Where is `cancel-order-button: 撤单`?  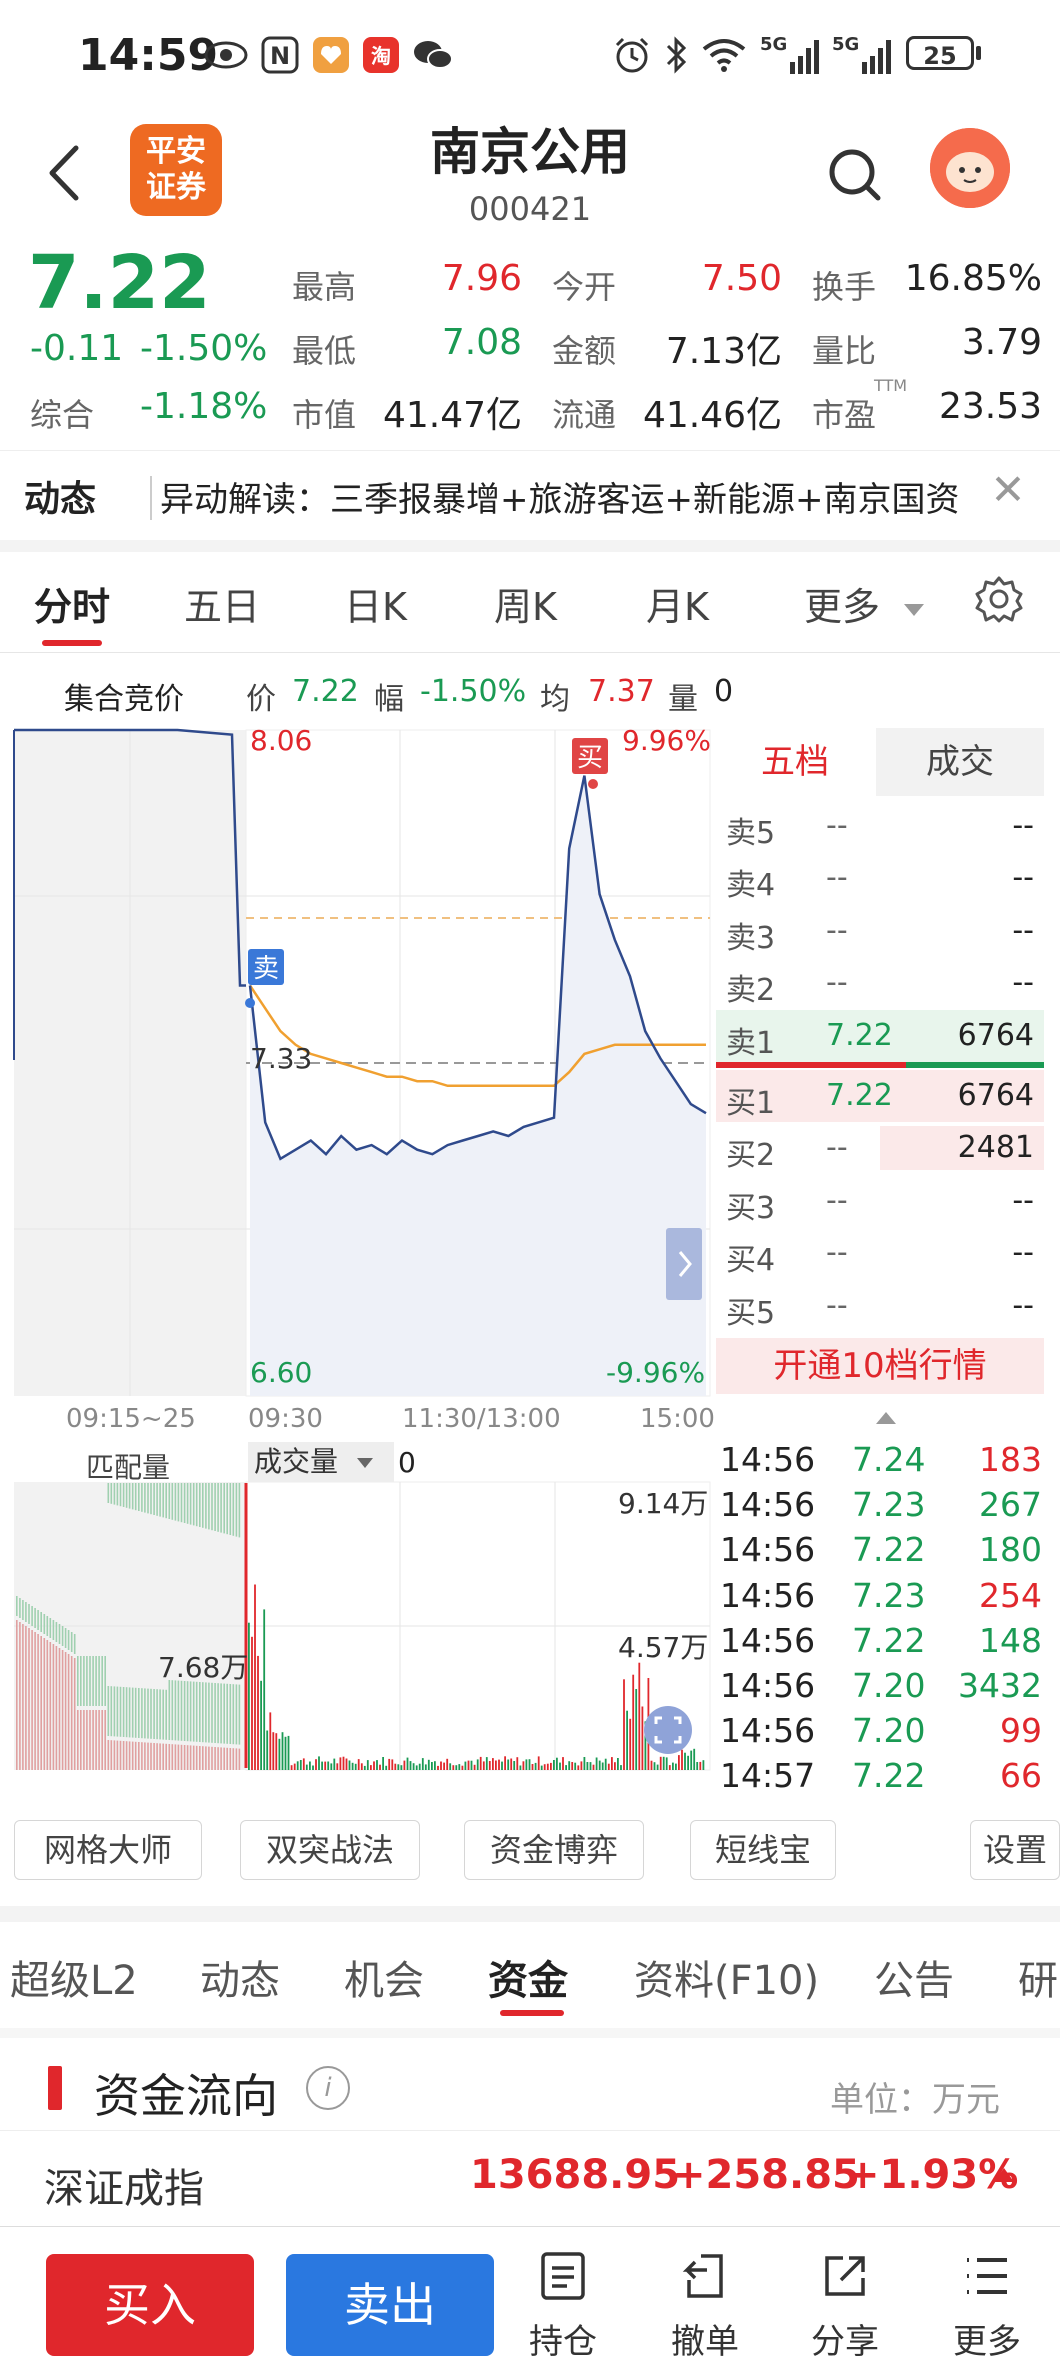 cancel-order-button: 撤单 is located at coordinates (705, 2306).